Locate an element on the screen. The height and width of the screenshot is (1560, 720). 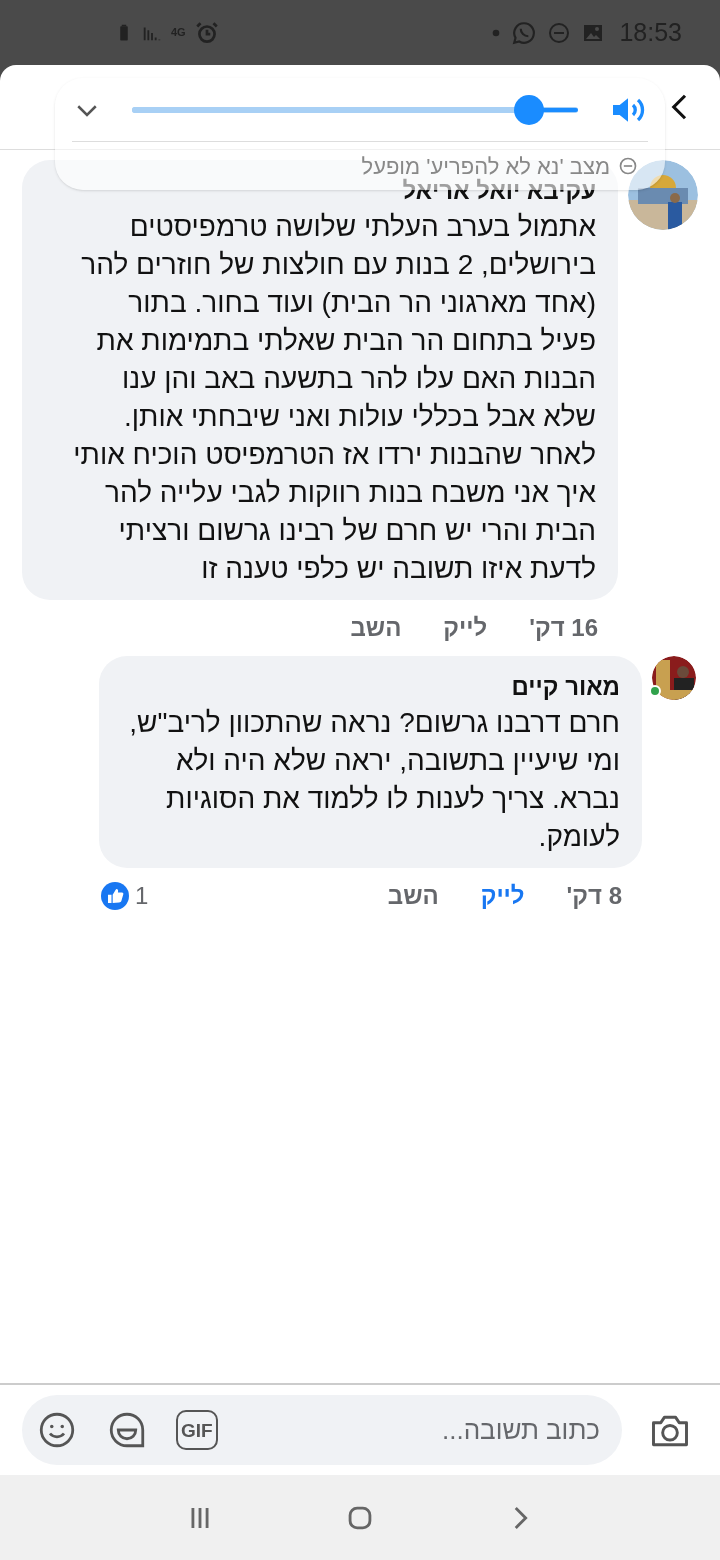
alarm-icon is located at coordinates (206, 32).